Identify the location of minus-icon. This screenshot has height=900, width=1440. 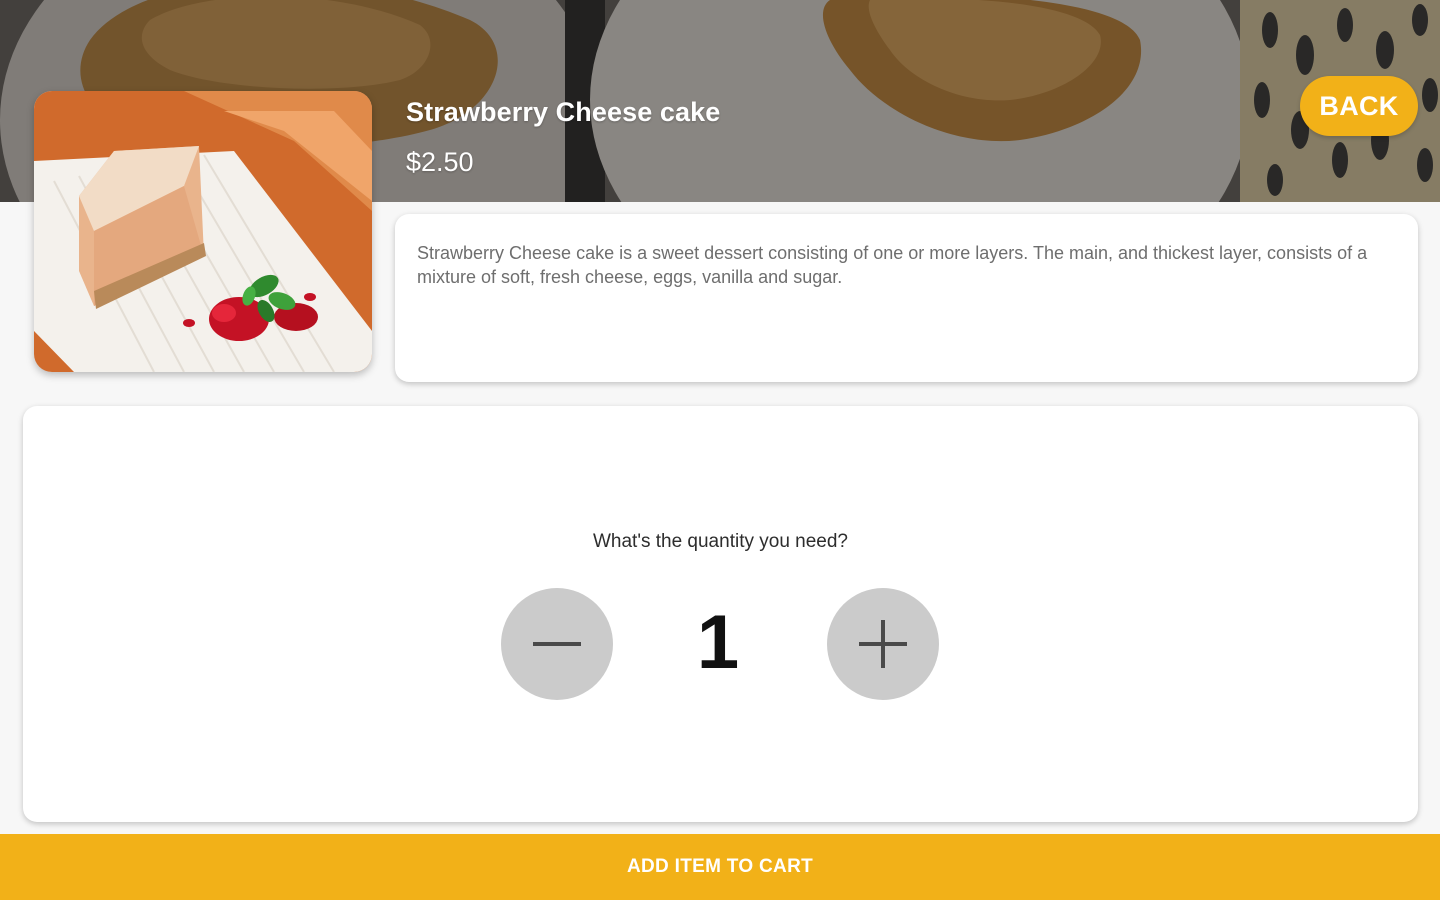
(557, 644).